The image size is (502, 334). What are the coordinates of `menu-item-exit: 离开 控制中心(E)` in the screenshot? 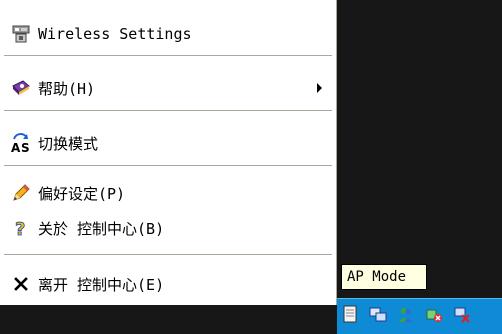 It's located at (168, 284).